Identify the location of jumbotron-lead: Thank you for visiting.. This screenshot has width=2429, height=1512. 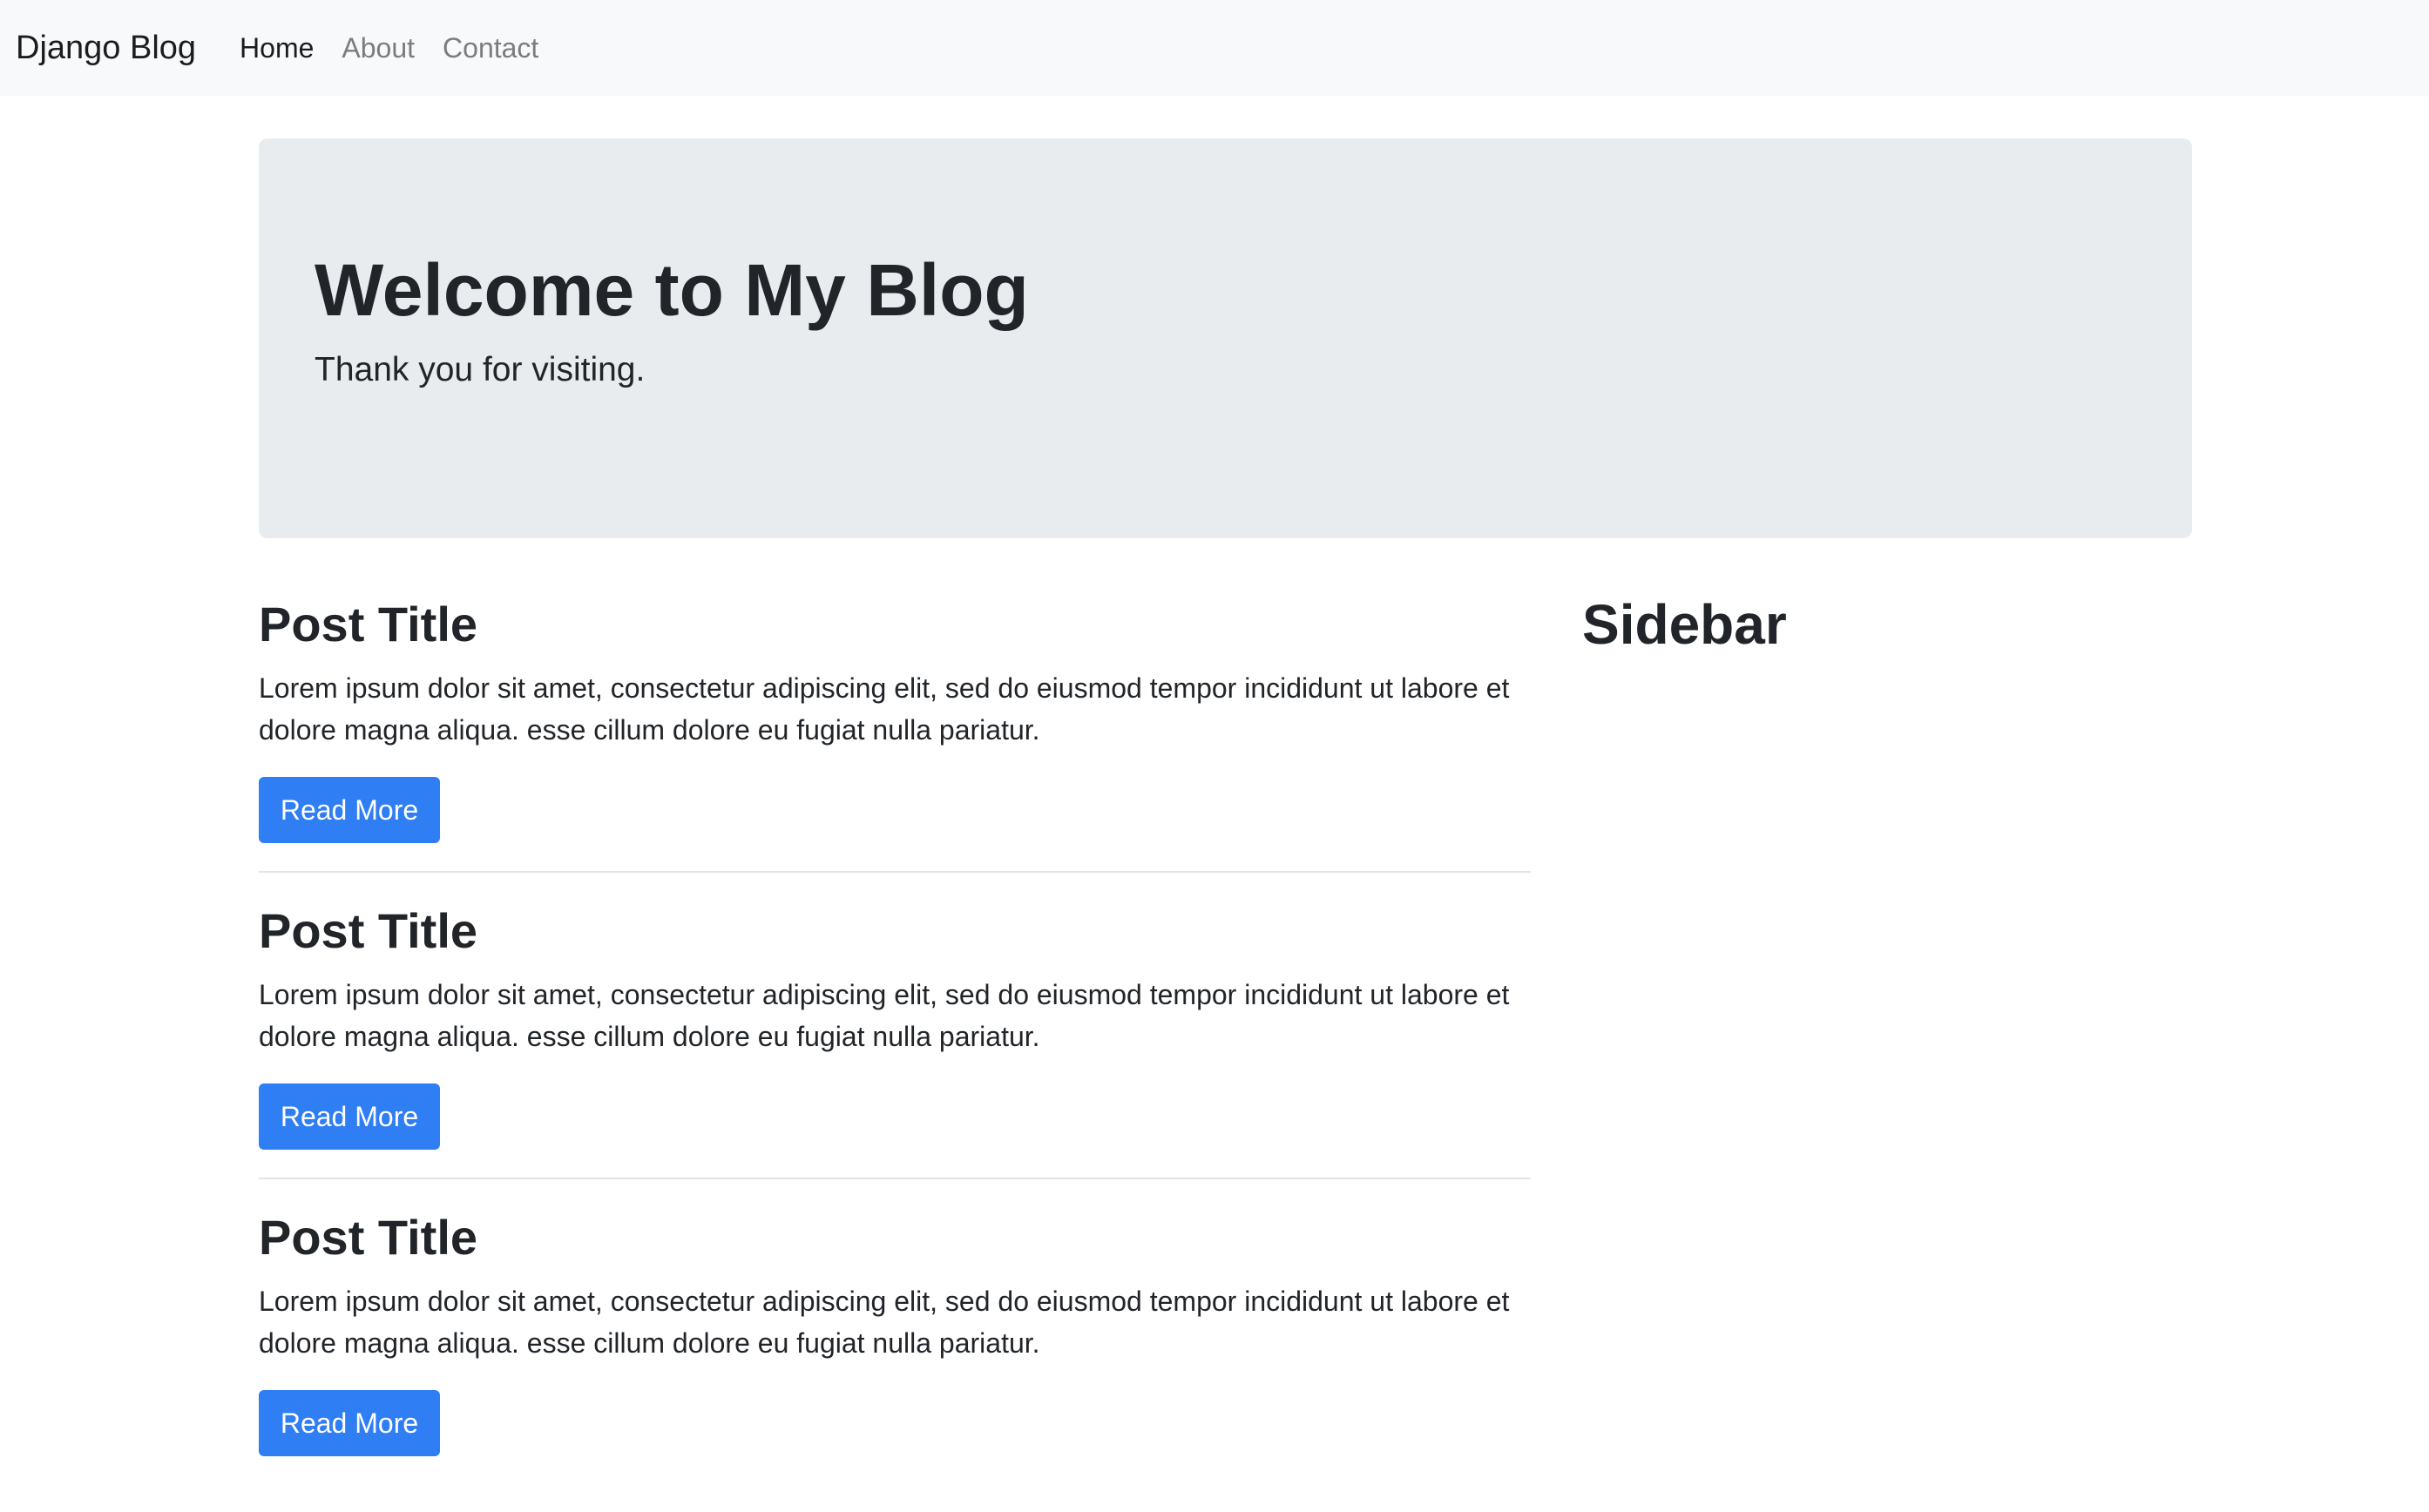
(481, 369).